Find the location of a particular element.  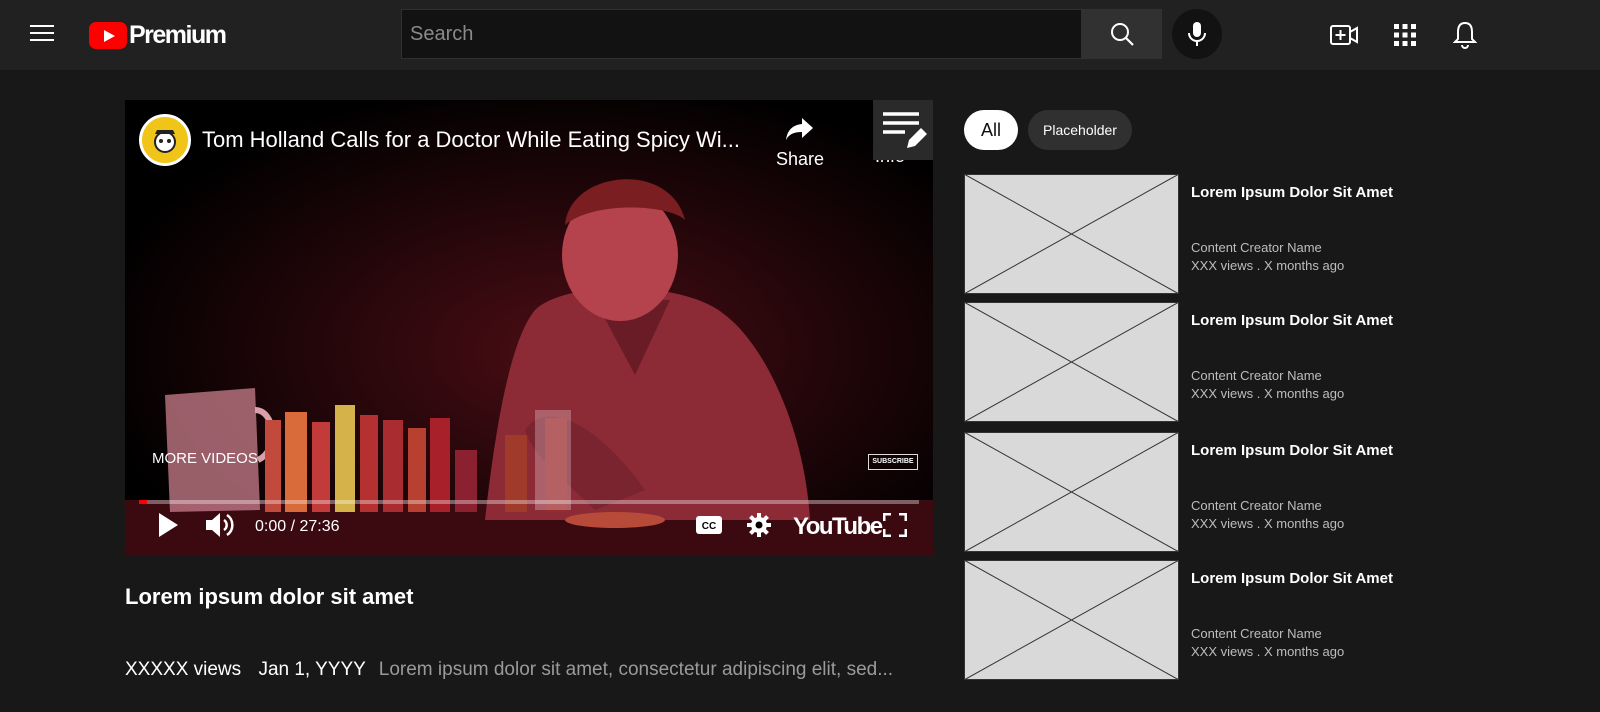

share-label: Share is located at coordinates (800, 159).